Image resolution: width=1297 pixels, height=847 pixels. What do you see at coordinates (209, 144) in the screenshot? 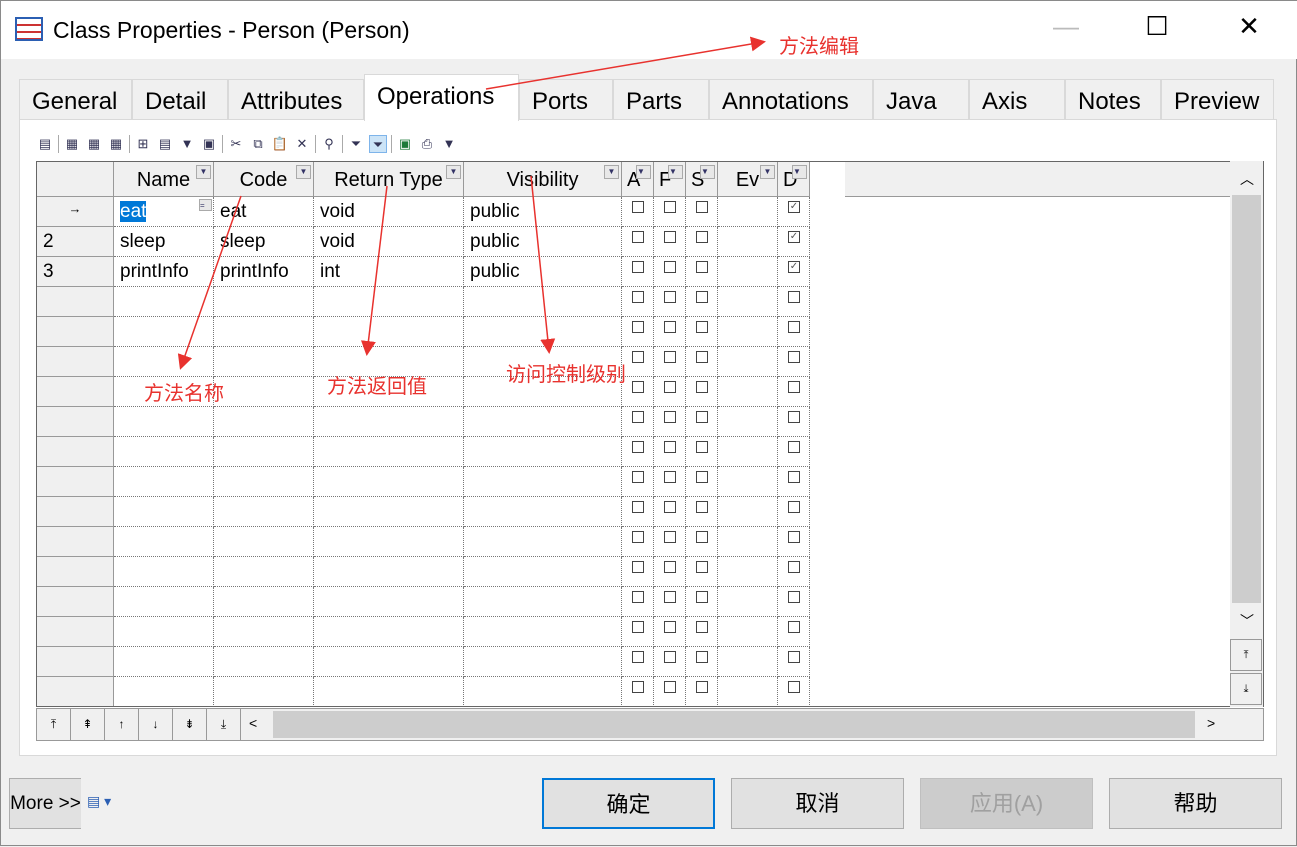
I see `create-icon: ▣` at bounding box center [209, 144].